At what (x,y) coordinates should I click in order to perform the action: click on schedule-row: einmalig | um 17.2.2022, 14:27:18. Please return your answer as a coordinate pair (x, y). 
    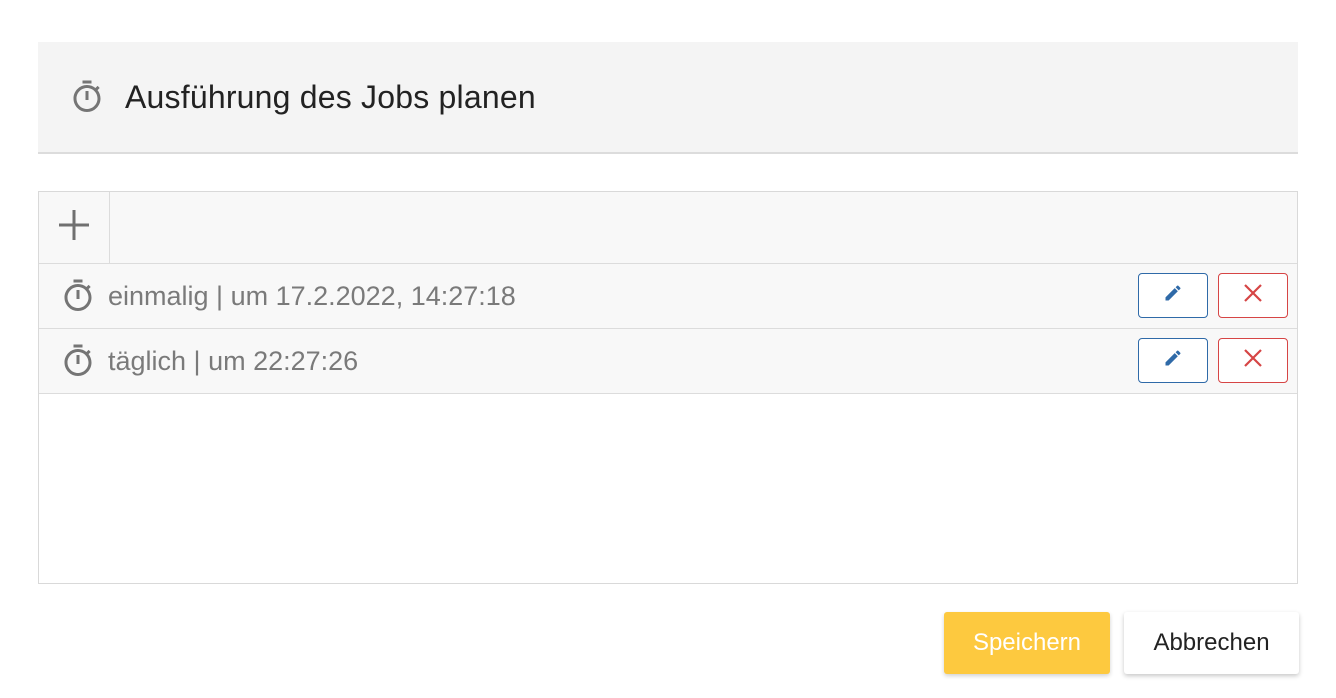
    Looking at the image, I should click on (668, 296).